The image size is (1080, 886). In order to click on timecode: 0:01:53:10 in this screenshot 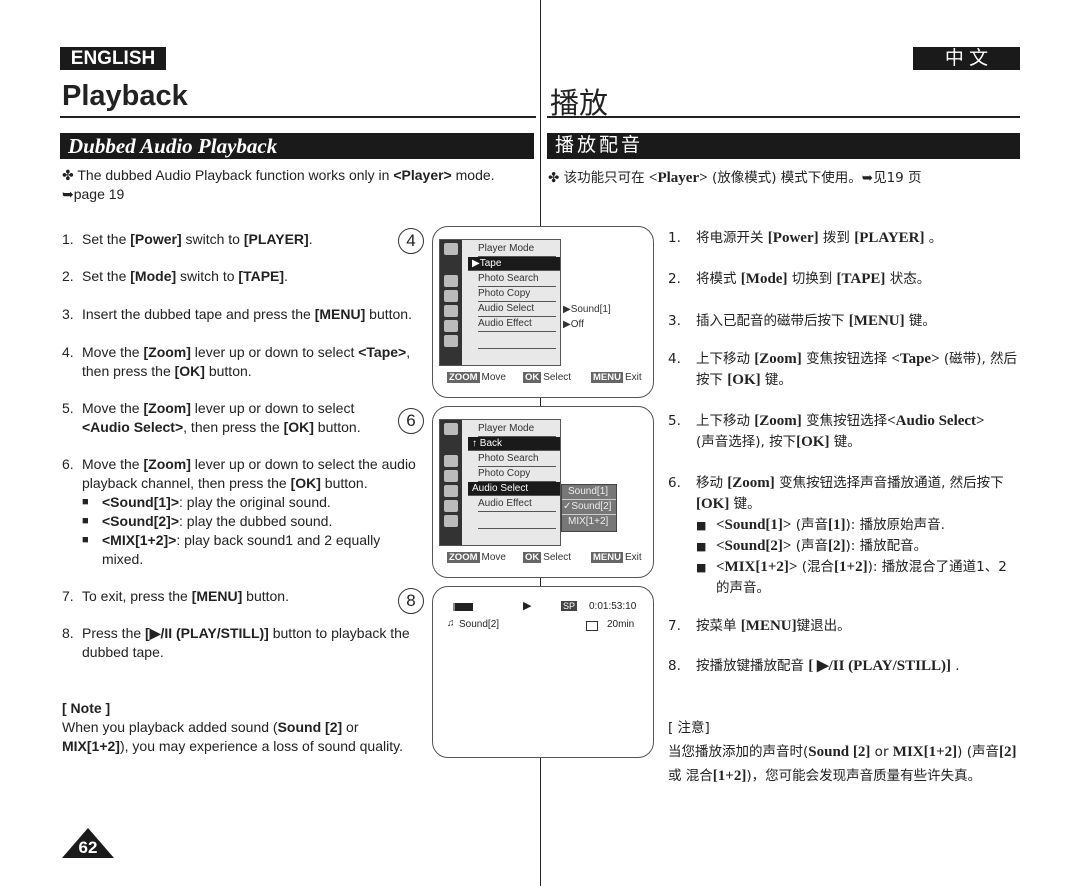, I will do `click(613, 606)`.